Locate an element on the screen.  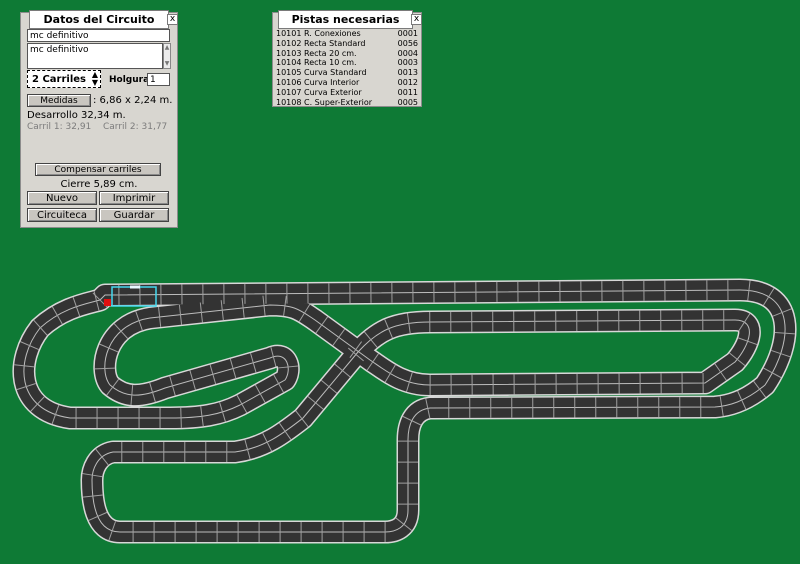
lane1-length: Carril 1: 32,91 is located at coordinates (59, 127).